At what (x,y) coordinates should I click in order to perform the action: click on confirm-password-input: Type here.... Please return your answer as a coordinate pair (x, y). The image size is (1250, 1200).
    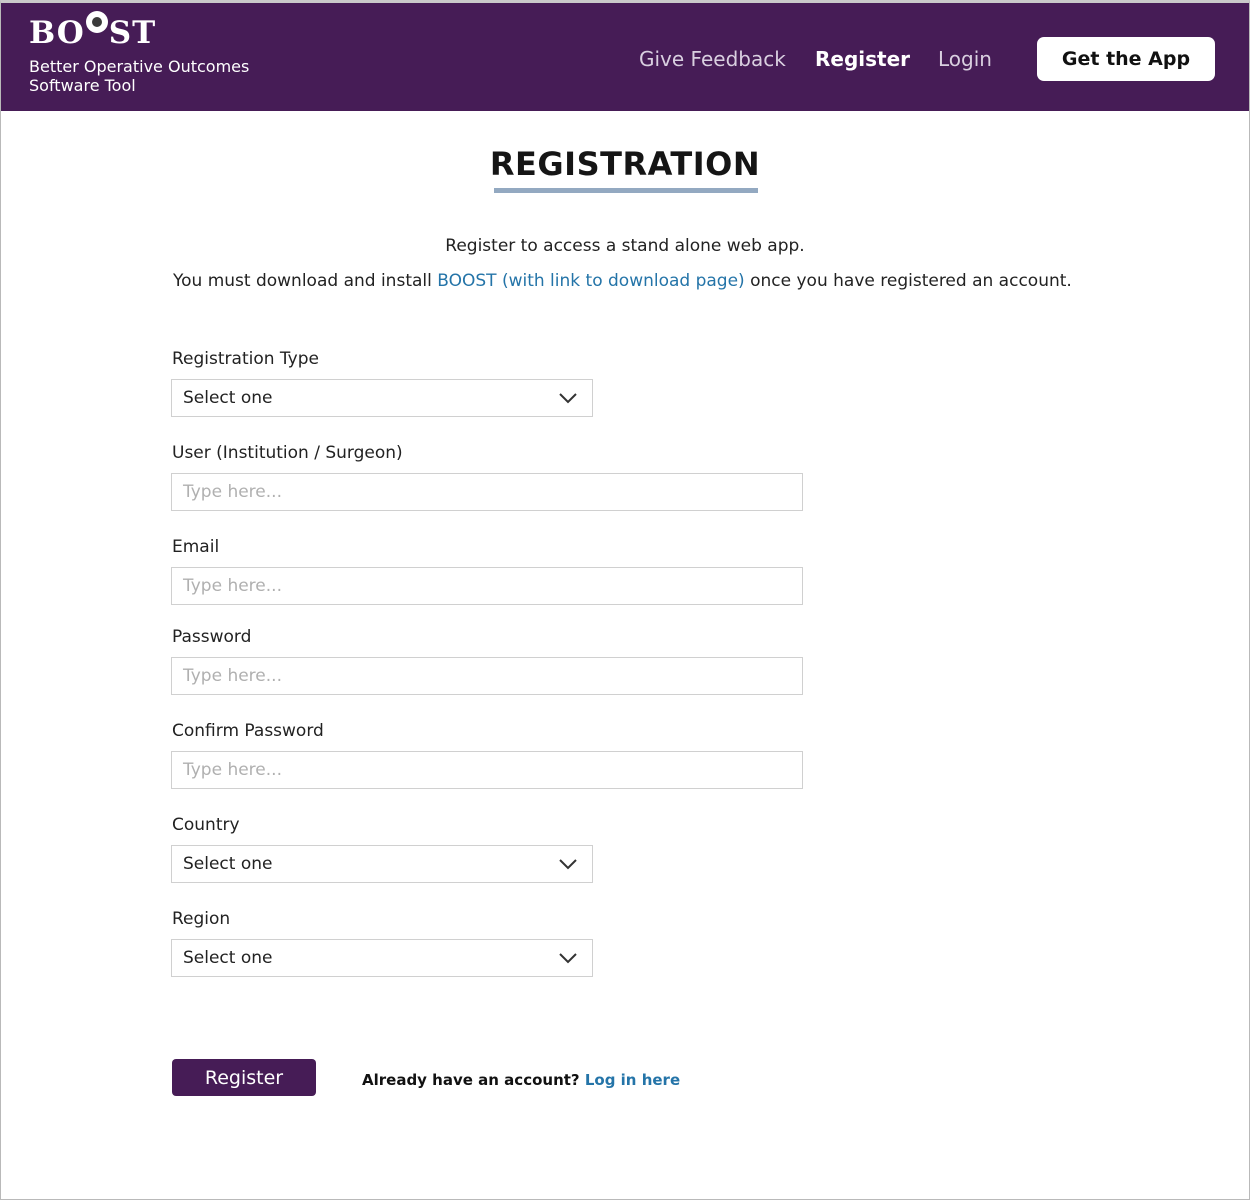
    Looking at the image, I should click on (487, 770).